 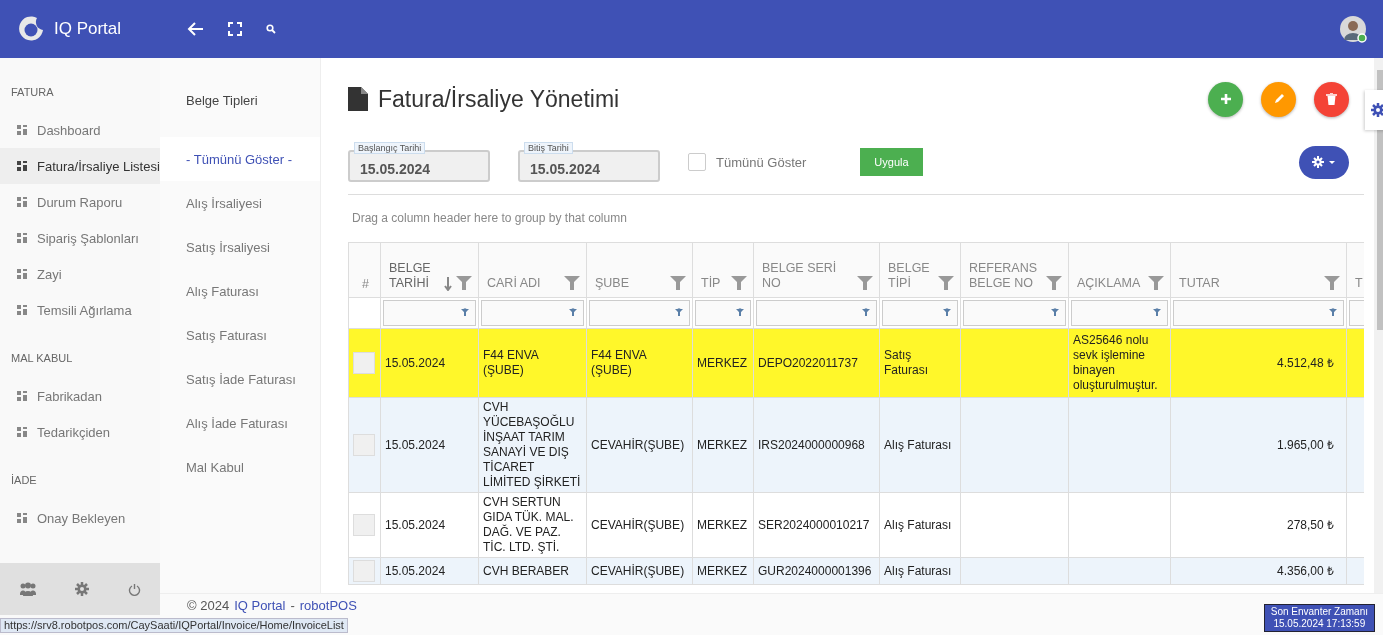 I want to click on table-cell: SER2024000010217, so click(x=814, y=524).